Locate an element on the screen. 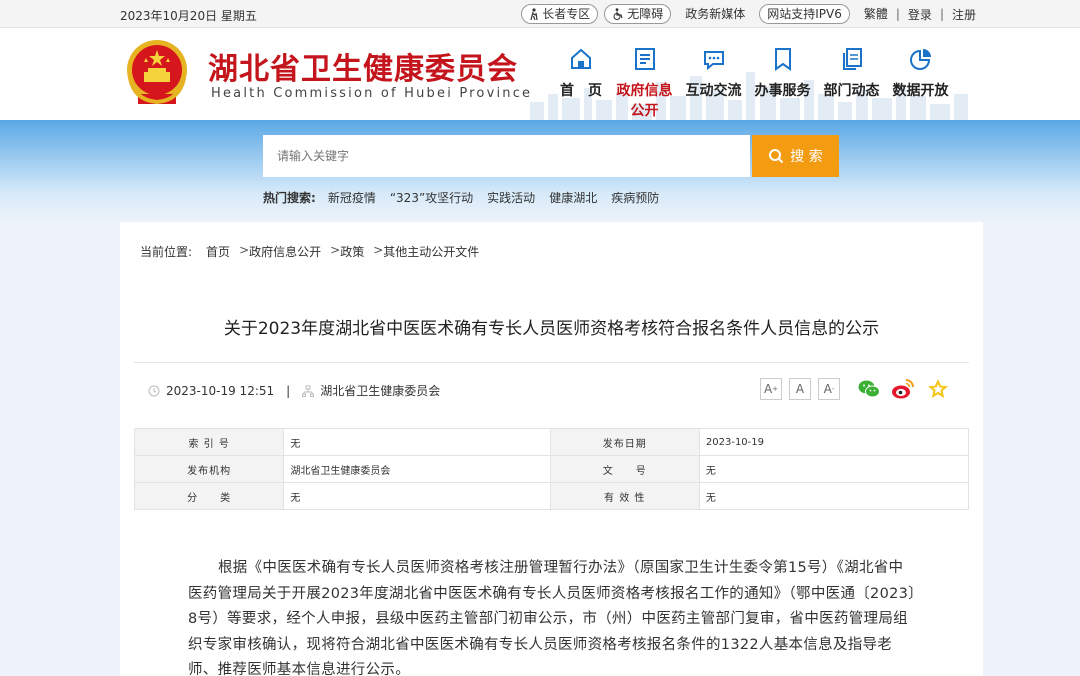  breadcrumb-label: 当前位置: is located at coordinates (166, 252).